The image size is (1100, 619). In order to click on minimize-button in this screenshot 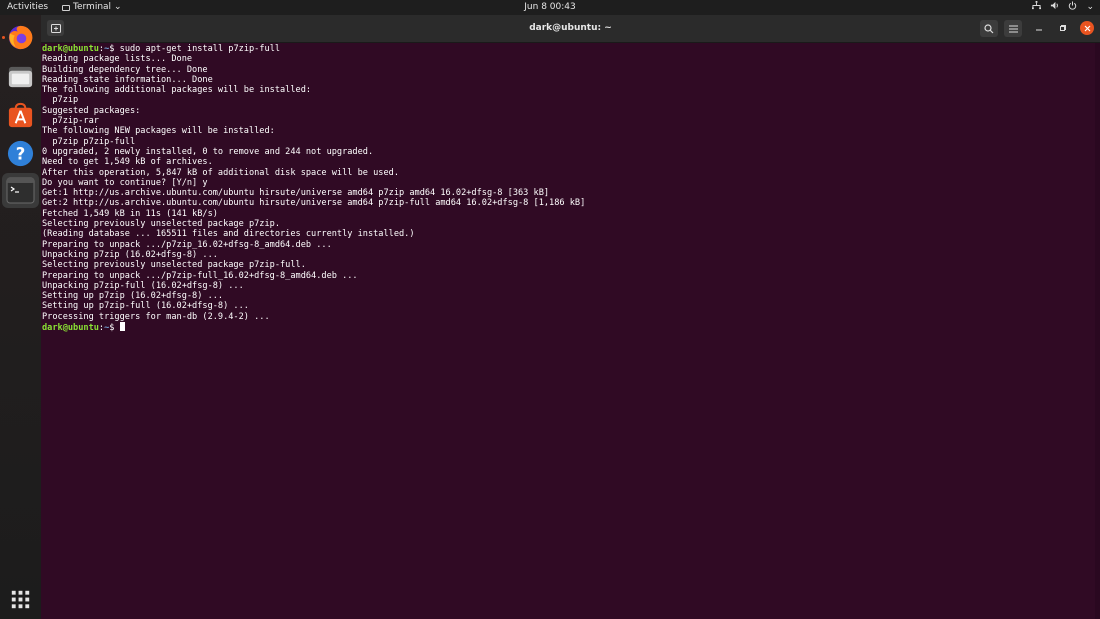, I will do `click(1039, 28)`.